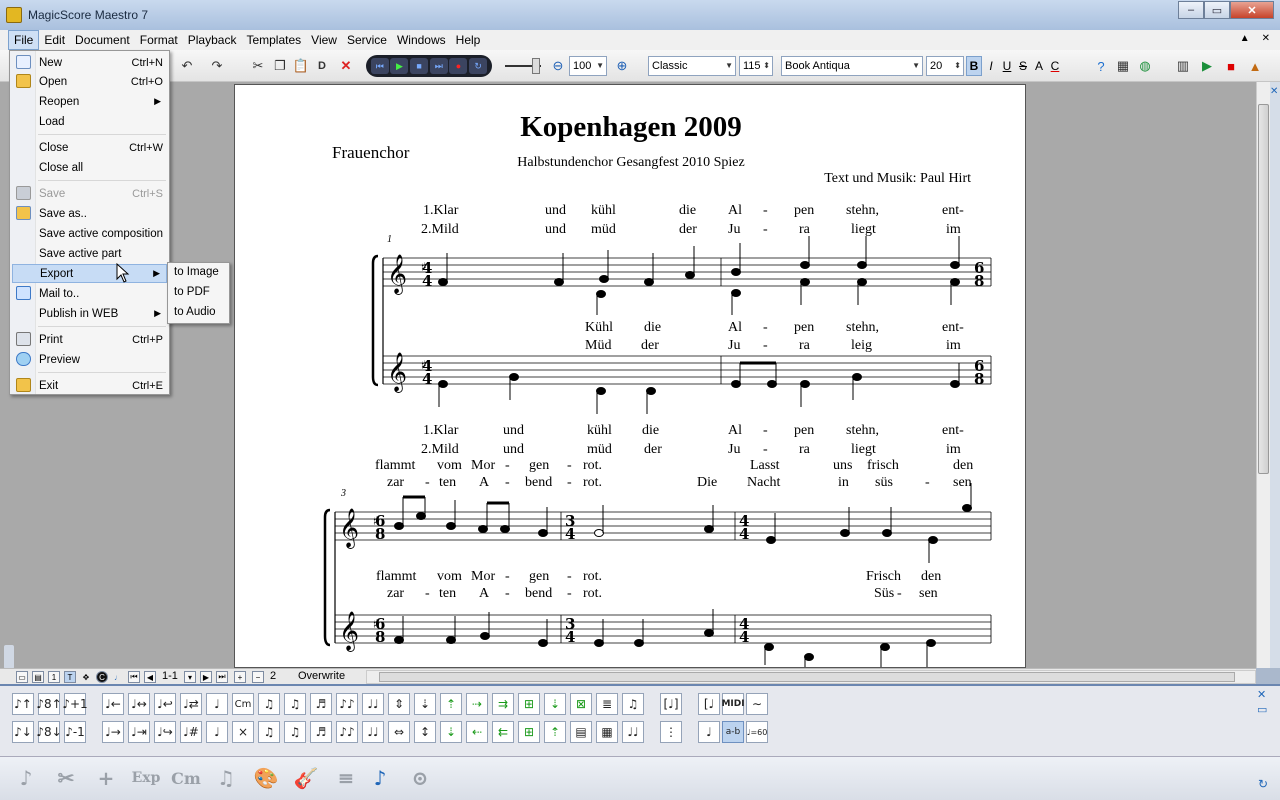 This screenshot has width=1280, height=800. Describe the element at coordinates (165, 732) in the screenshot. I see `palette-button: ♩↪` at that location.